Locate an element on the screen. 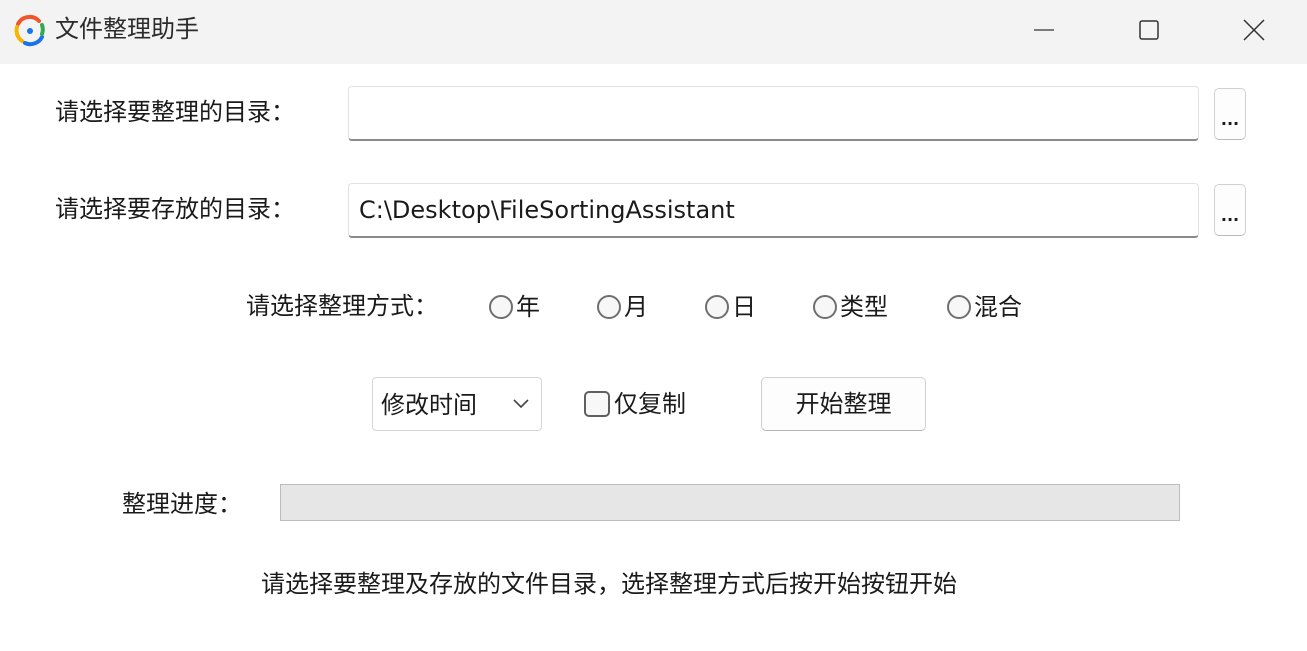 This screenshot has width=1307, height=651. progress-label: 整理进度： is located at coordinates (182, 504).